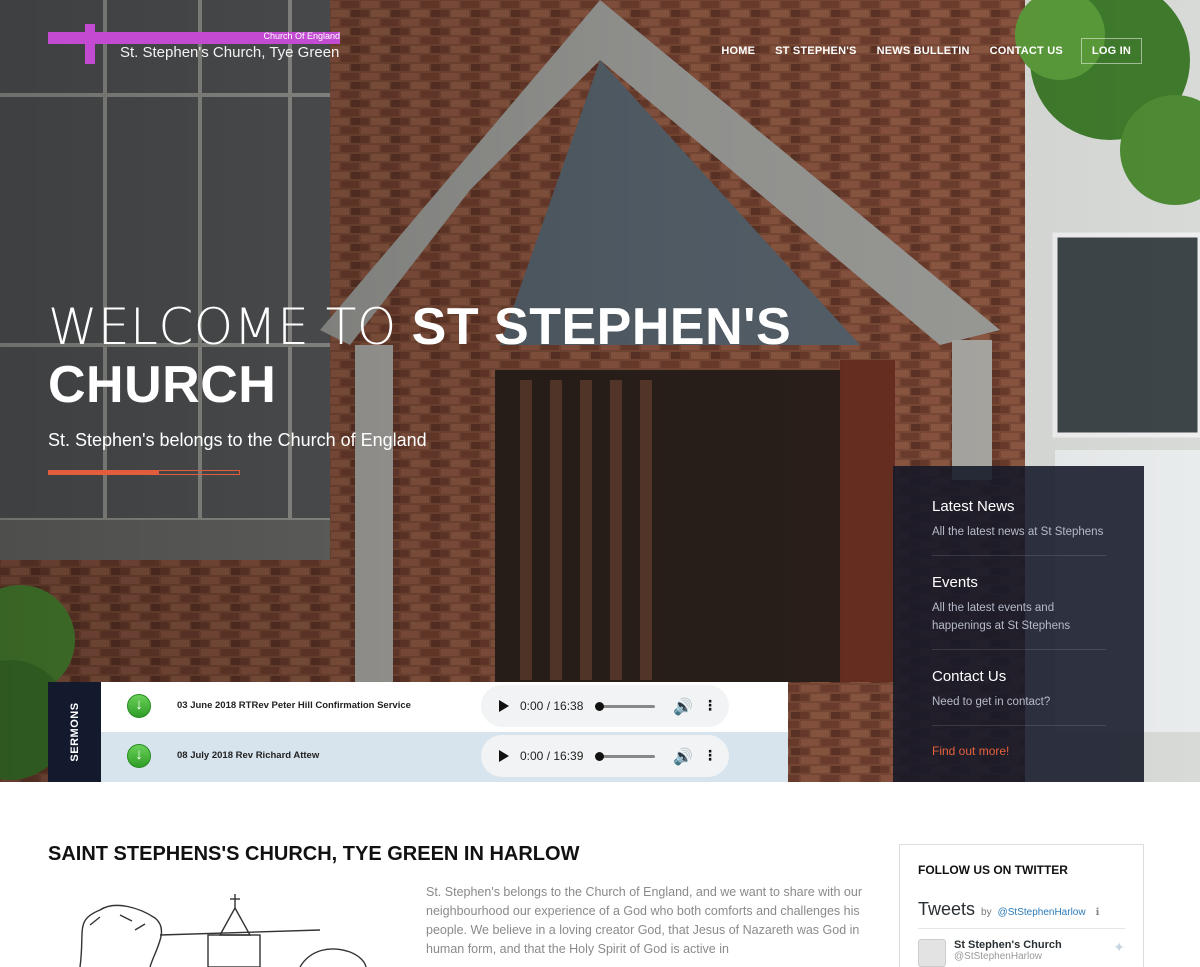 This screenshot has height=967, width=1200. Describe the element at coordinates (973, 506) in the screenshot. I see `panel-item-title: Latest News` at that location.